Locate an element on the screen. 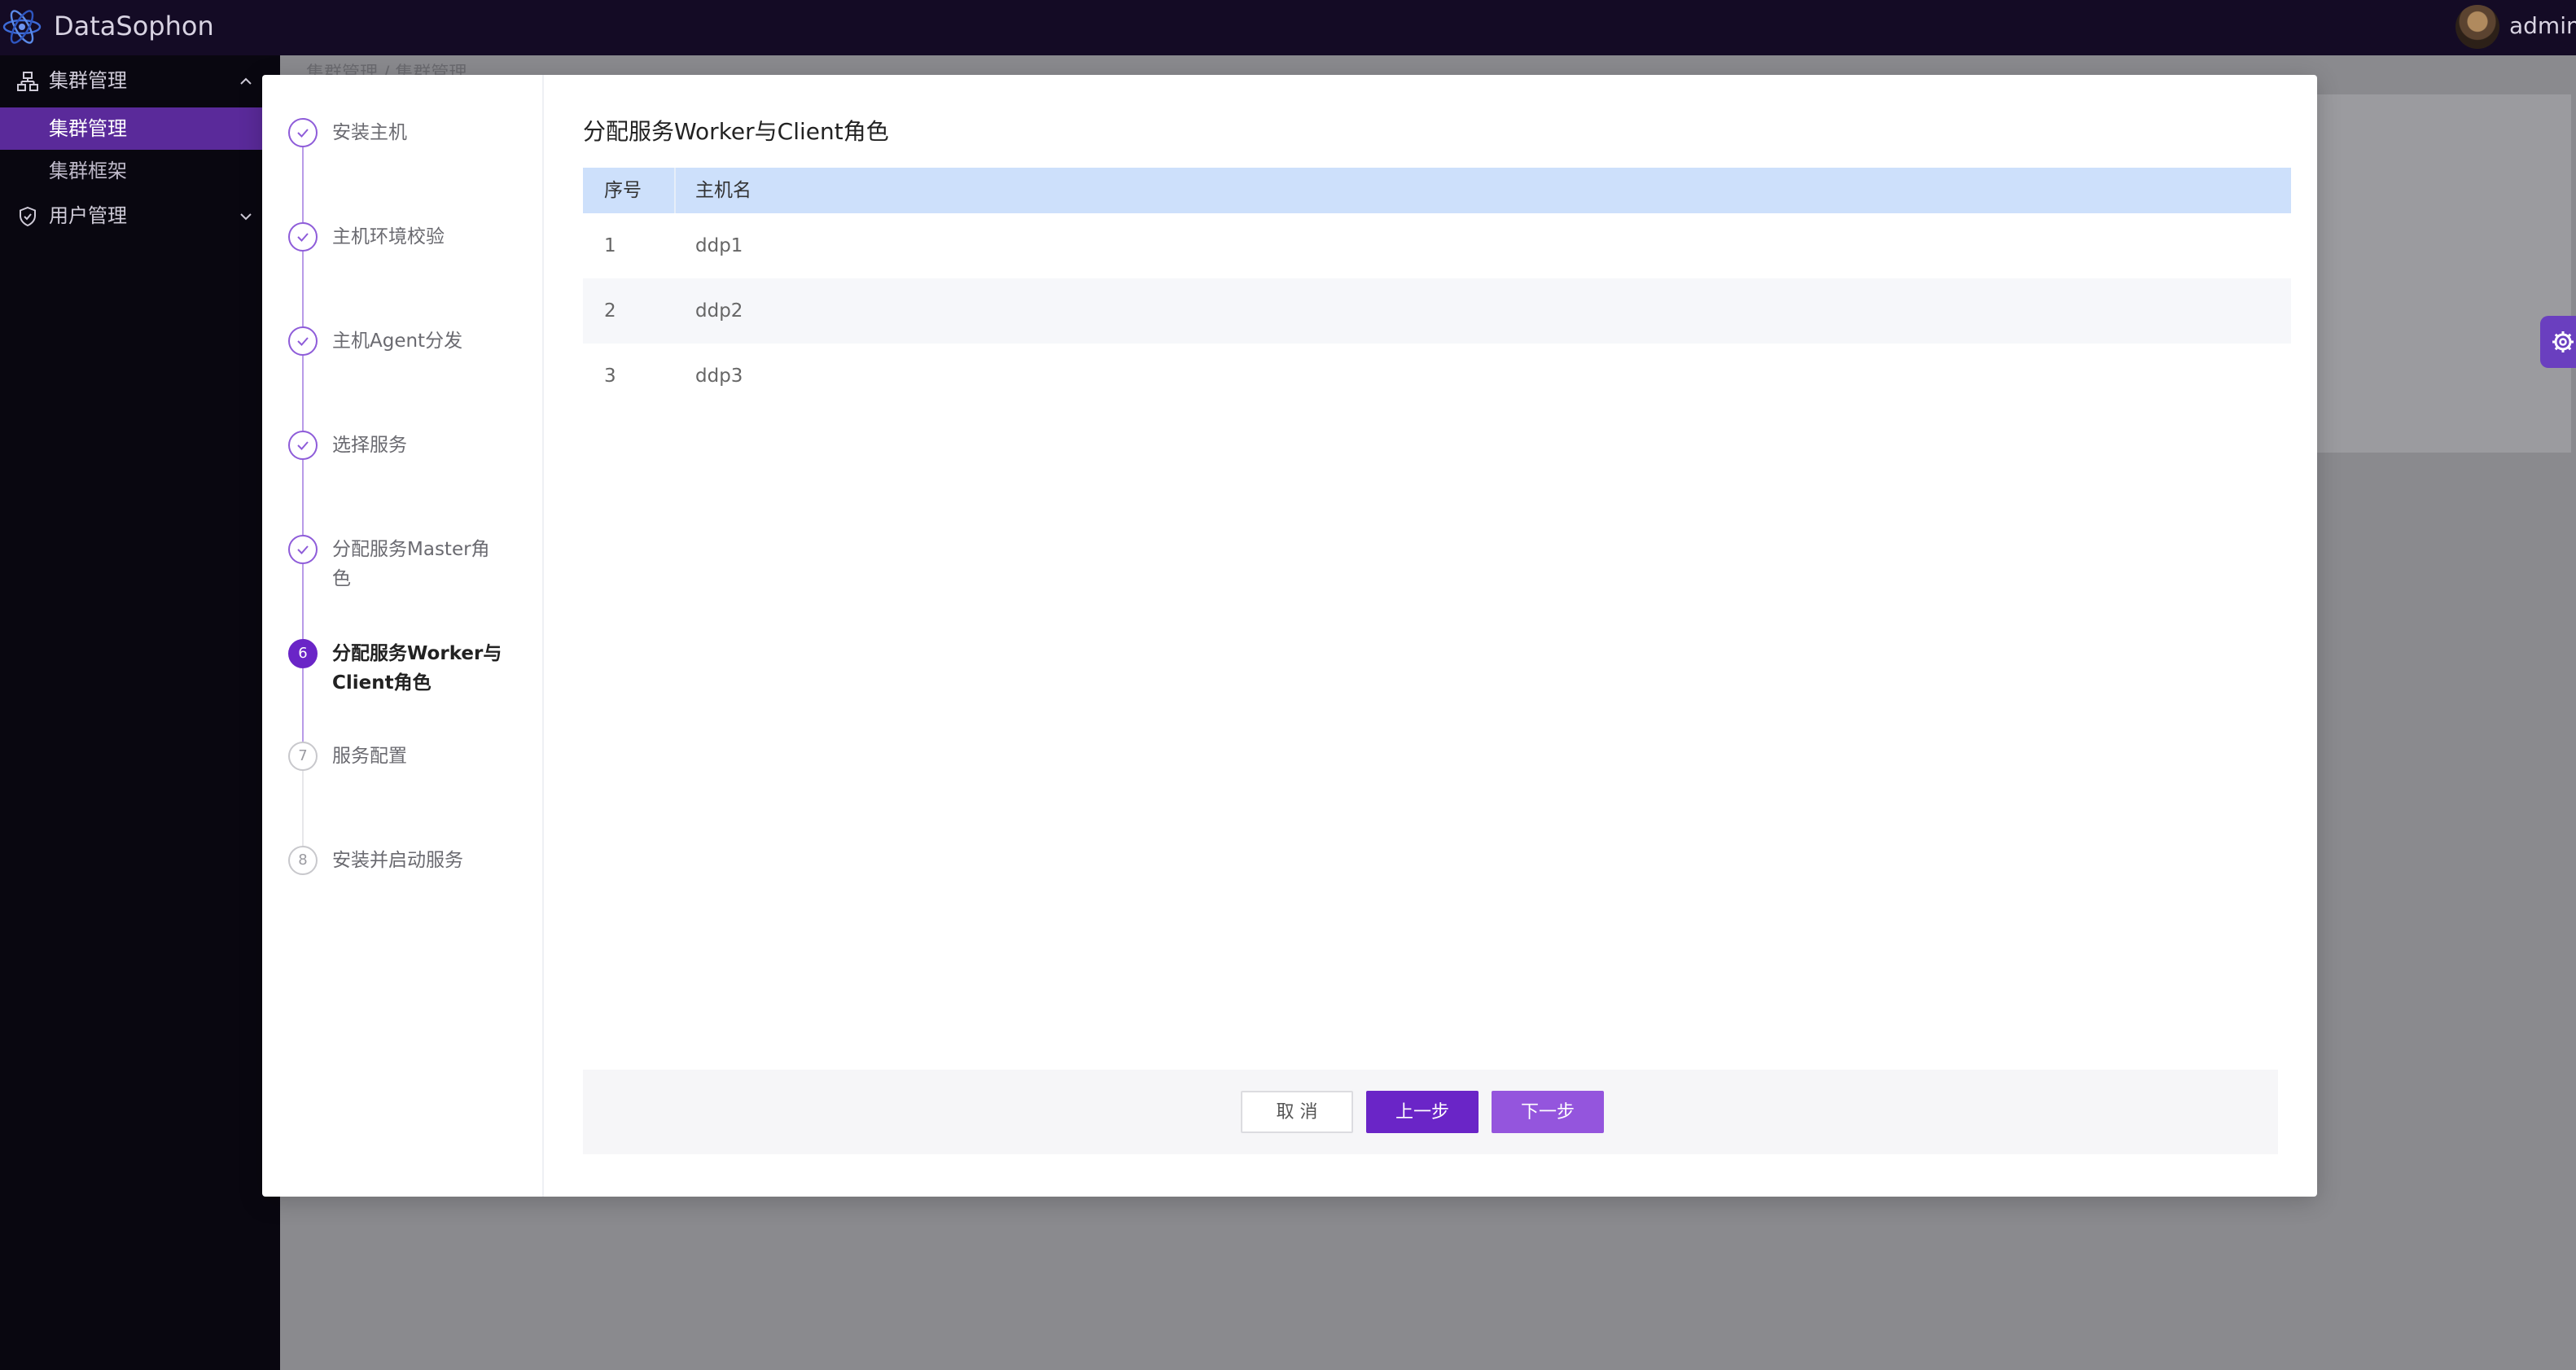 This screenshot has width=2576, height=1370. cell-index: 3 is located at coordinates (610, 376).